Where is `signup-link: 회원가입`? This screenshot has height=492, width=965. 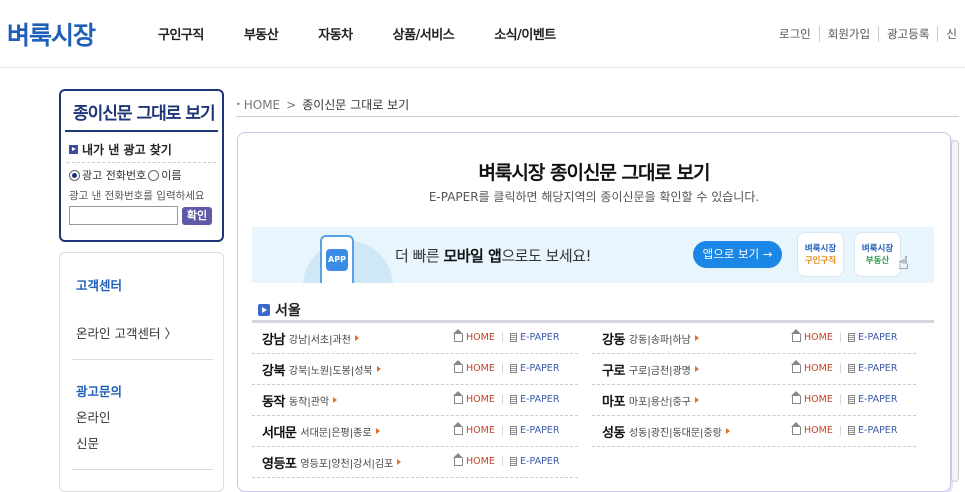
signup-link: 회원가입 is located at coordinates (848, 34).